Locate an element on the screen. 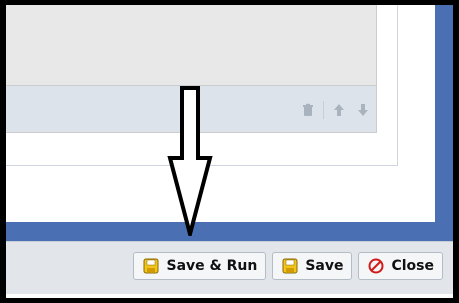 This screenshot has width=459, height=303. crop-border-bottom is located at coordinates (229, 300).